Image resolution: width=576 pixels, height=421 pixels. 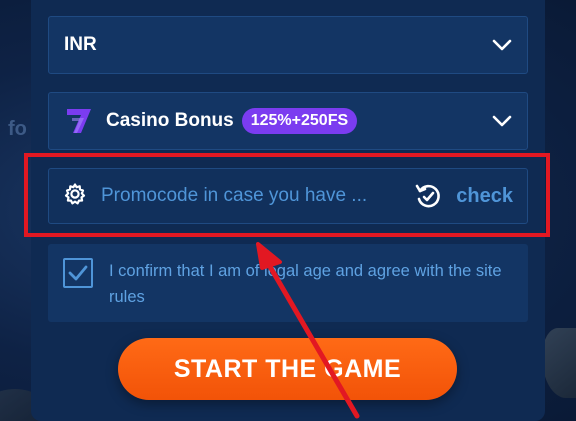 What do you see at coordinates (79, 121) in the screenshot?
I see `casino-seven-logo-icon` at bounding box center [79, 121].